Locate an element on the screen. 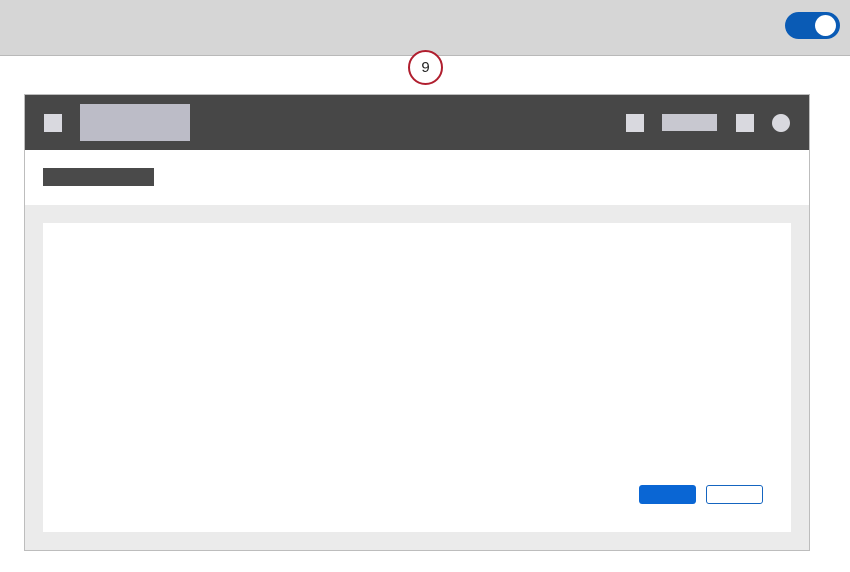  step-number-badge: 9 is located at coordinates (425, 67).